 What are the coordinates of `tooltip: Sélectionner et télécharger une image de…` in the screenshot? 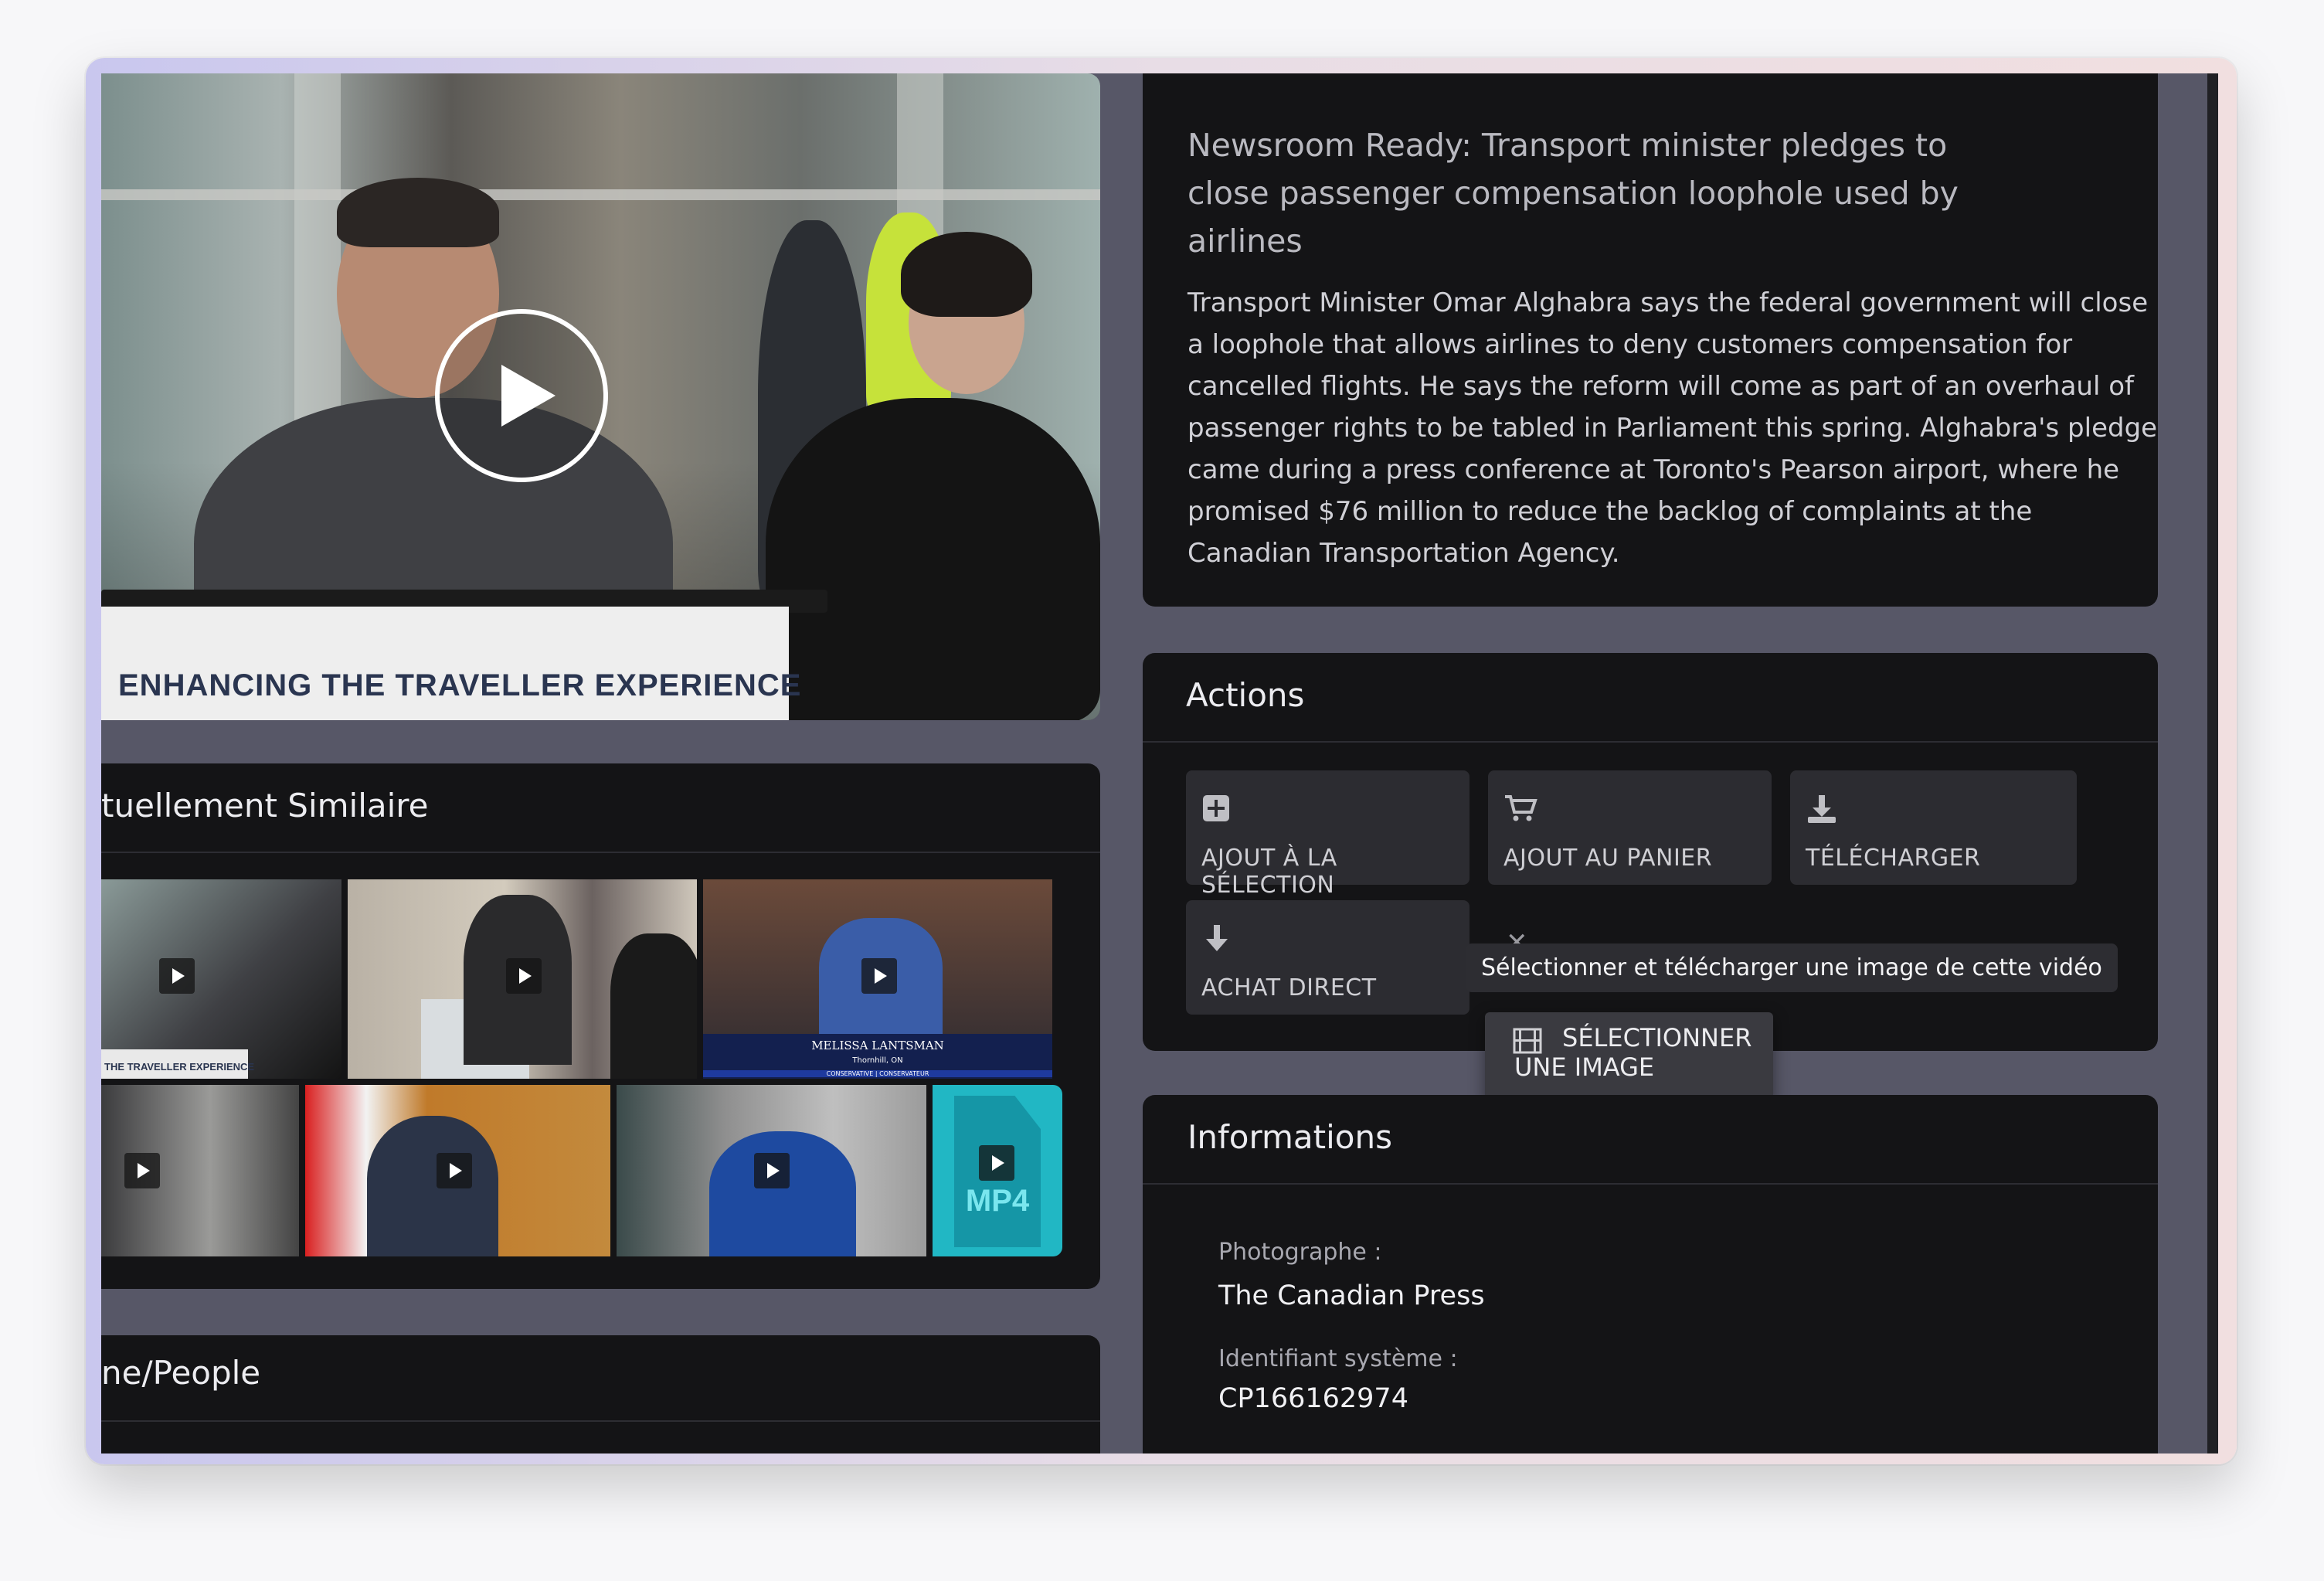 It's located at (1792, 968).